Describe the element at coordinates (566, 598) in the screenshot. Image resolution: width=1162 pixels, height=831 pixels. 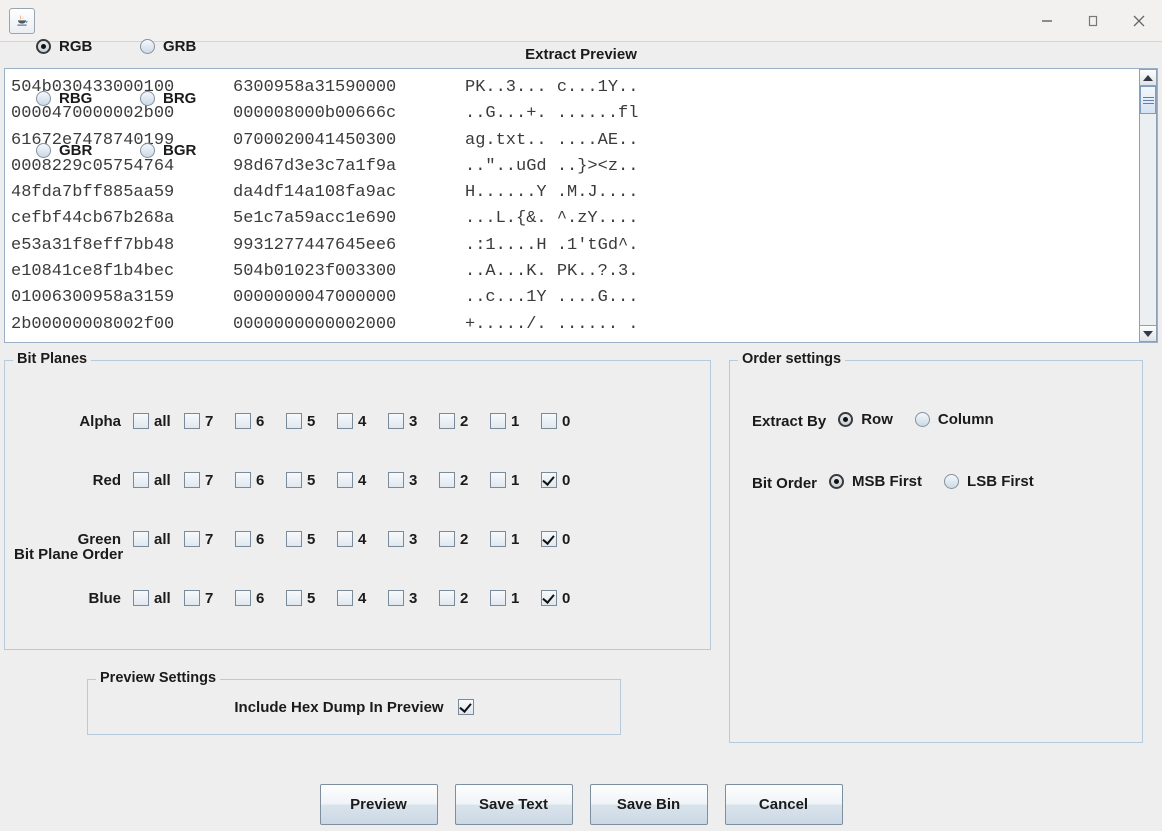
I see `bit-plane-blue-0: 0` at that location.